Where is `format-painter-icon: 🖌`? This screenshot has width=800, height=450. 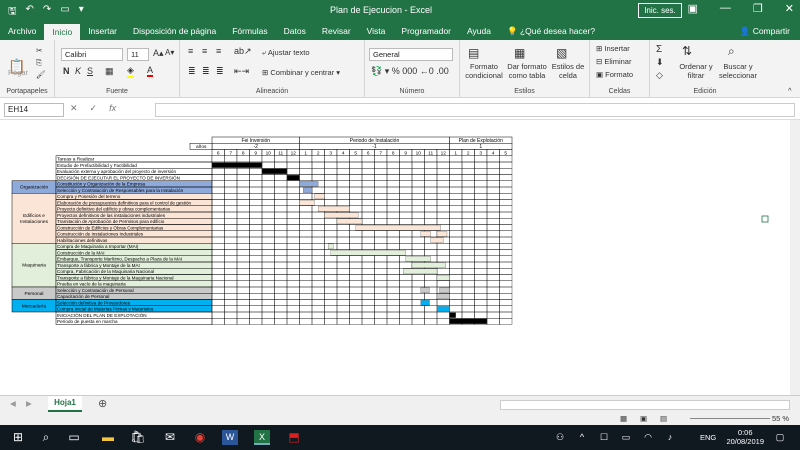 format-painter-icon: 🖌 is located at coordinates (41, 74).